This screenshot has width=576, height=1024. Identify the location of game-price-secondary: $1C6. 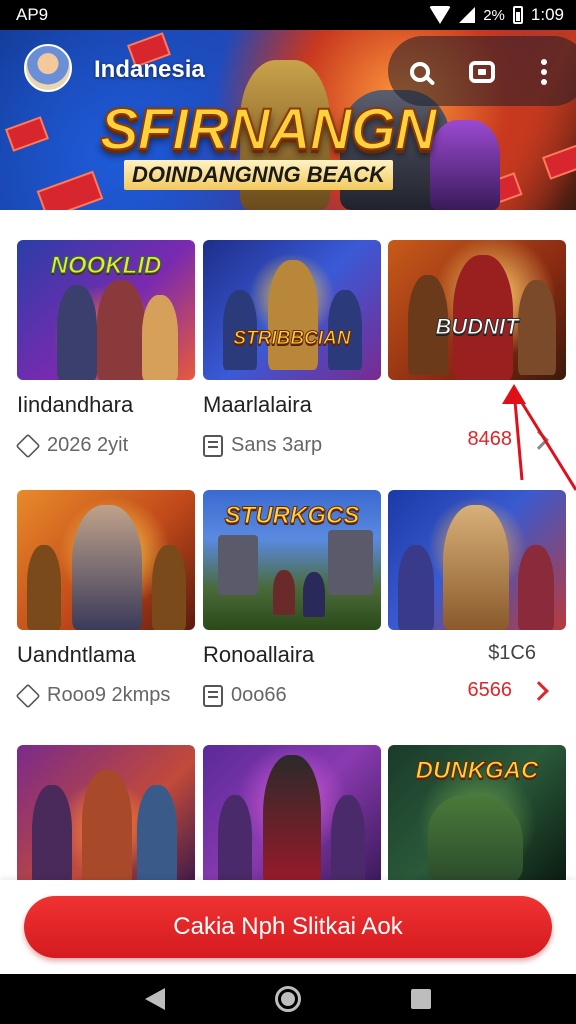
(512, 653).